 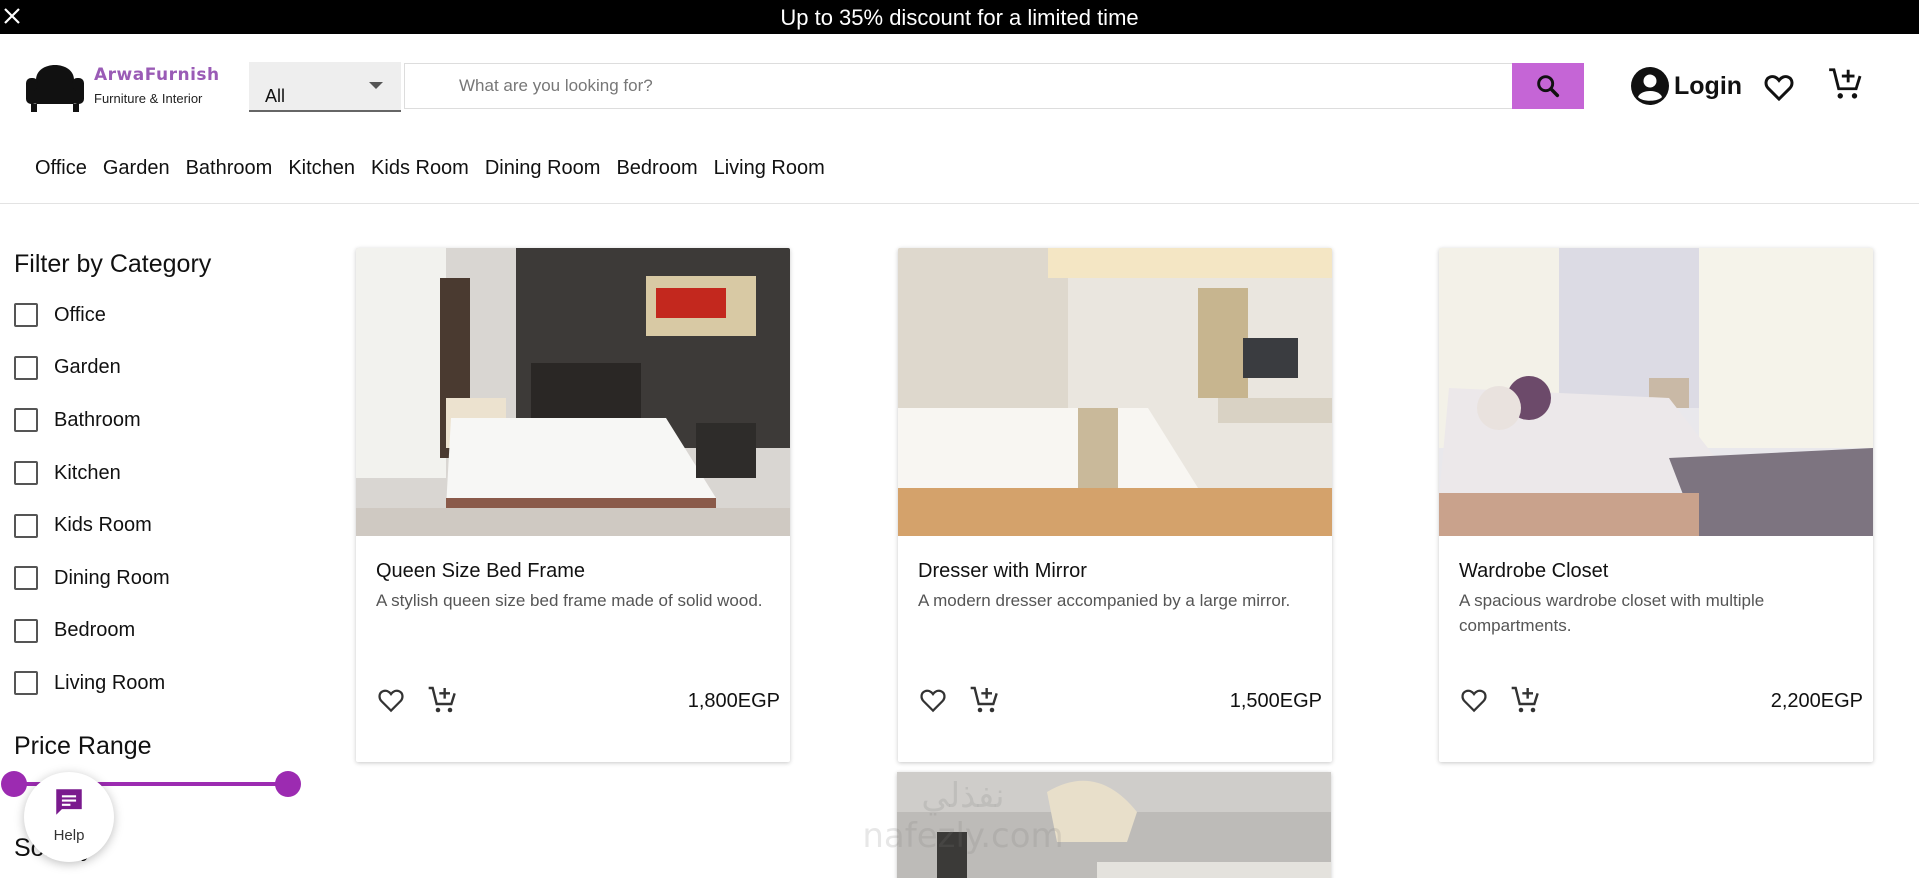 What do you see at coordinates (87, 367) in the screenshot?
I see `filter-label: Garden` at bounding box center [87, 367].